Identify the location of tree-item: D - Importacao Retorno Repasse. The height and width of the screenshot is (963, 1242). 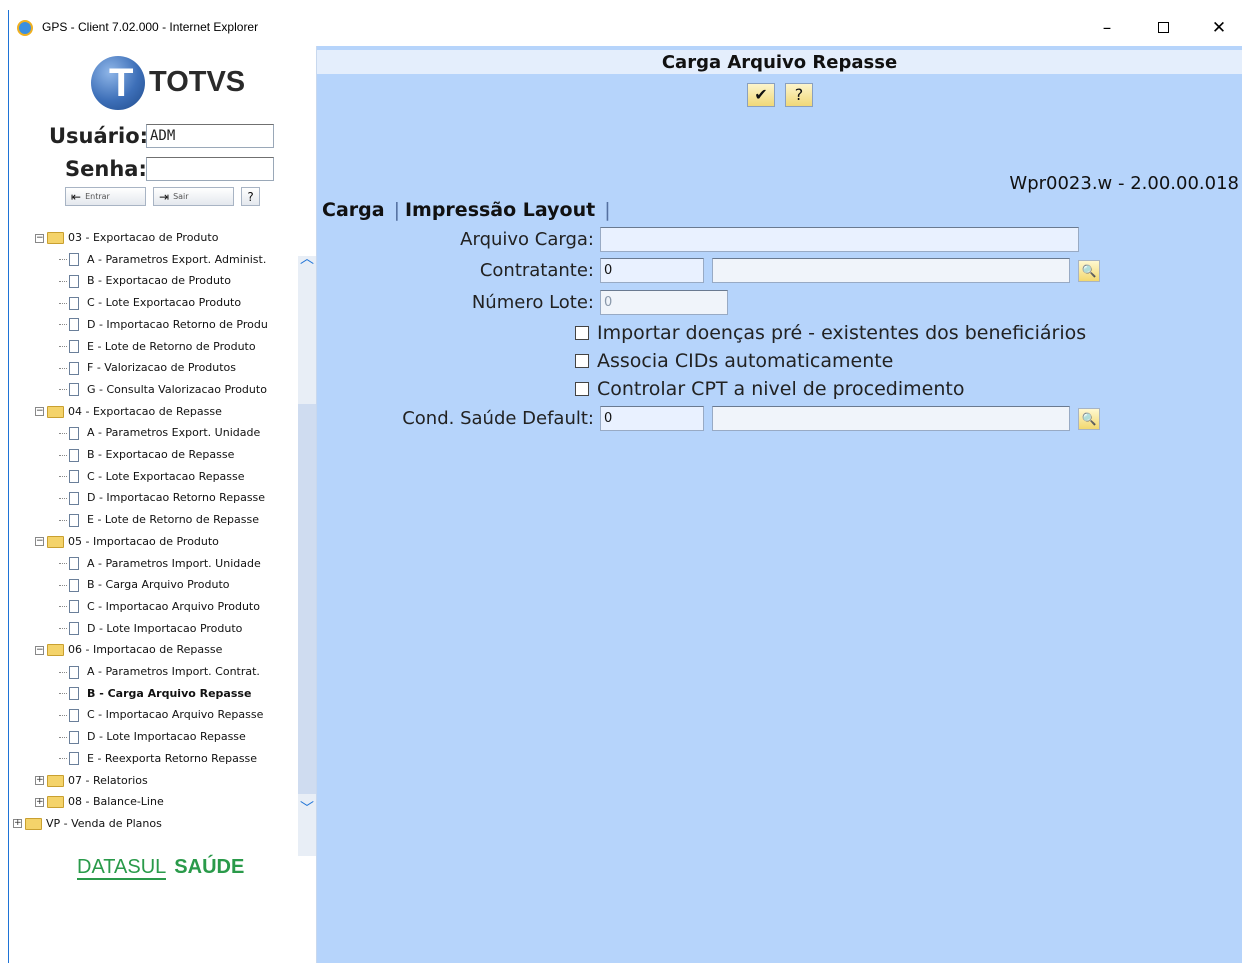
(180, 498).